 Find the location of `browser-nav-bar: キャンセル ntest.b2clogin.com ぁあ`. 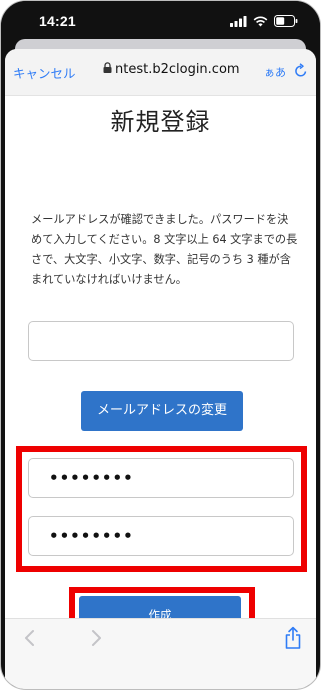

browser-nav-bar: キャンセル ntest.b2clogin.com ぁあ is located at coordinates (160, 72).